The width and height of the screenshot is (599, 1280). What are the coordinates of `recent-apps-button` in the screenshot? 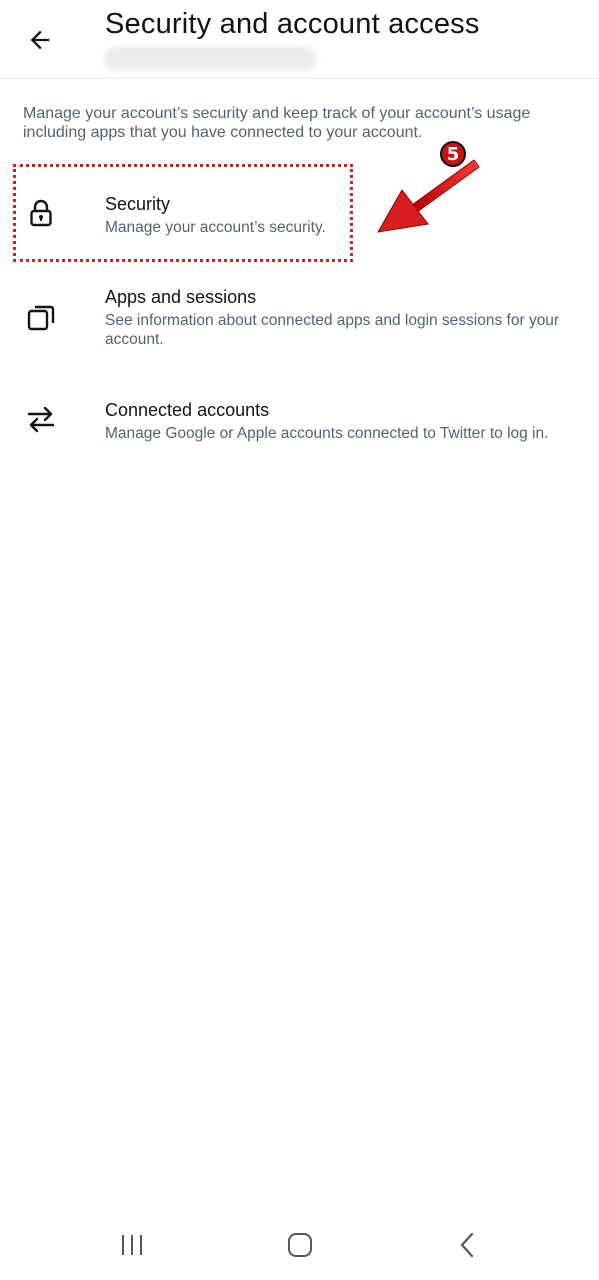 It's located at (132, 1245).